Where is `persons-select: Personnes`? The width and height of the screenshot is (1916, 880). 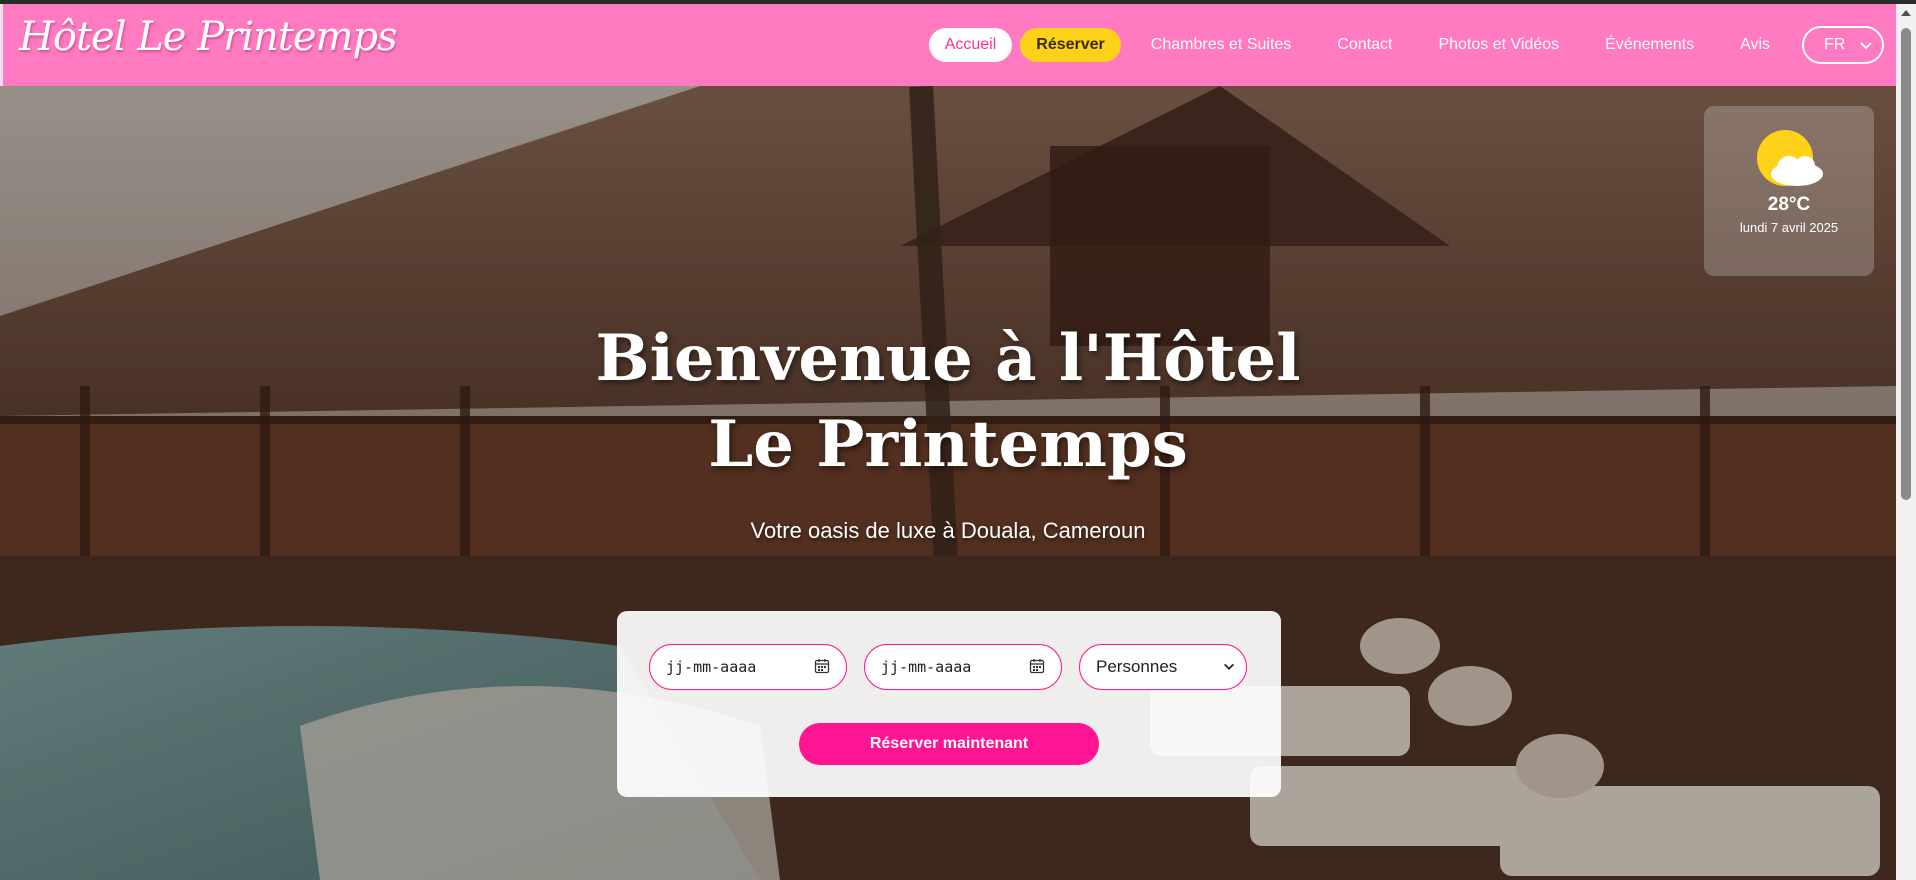
persons-select: Personnes is located at coordinates (1163, 667).